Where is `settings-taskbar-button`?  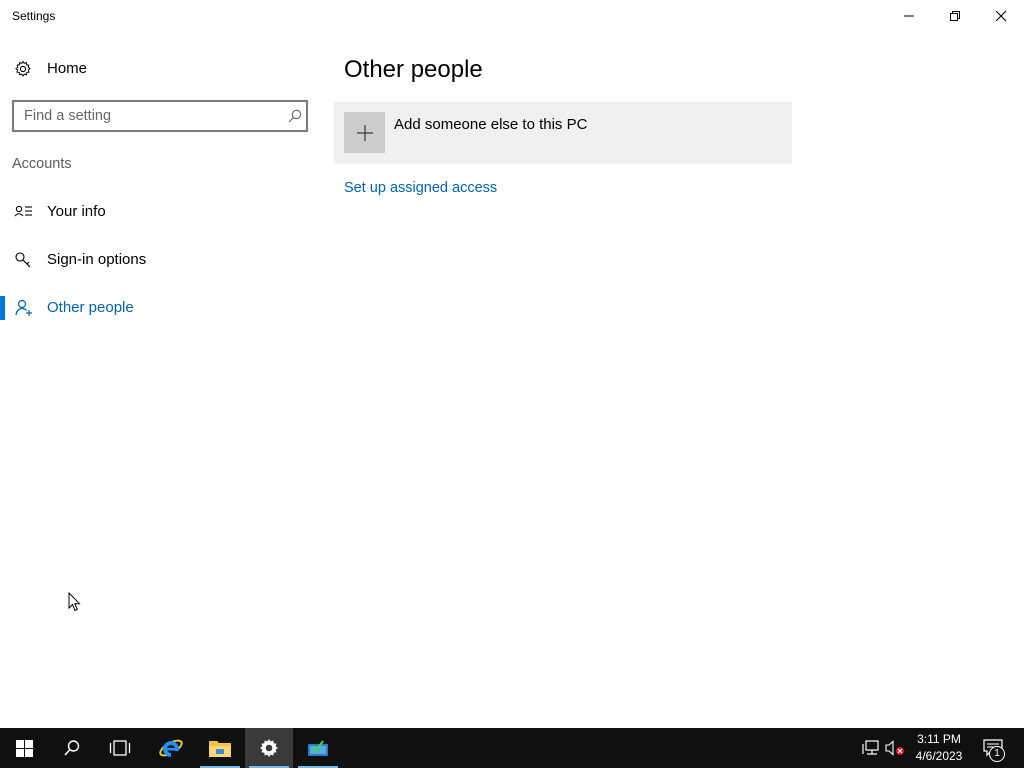
settings-taskbar-button is located at coordinates (269, 748).